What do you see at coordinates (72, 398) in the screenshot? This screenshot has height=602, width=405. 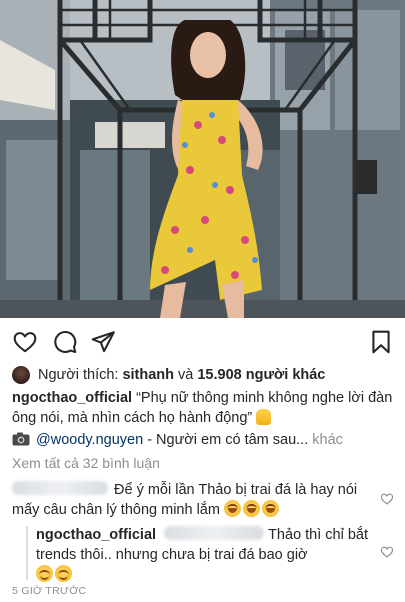 I see `caption-username: ngocthao_official` at bounding box center [72, 398].